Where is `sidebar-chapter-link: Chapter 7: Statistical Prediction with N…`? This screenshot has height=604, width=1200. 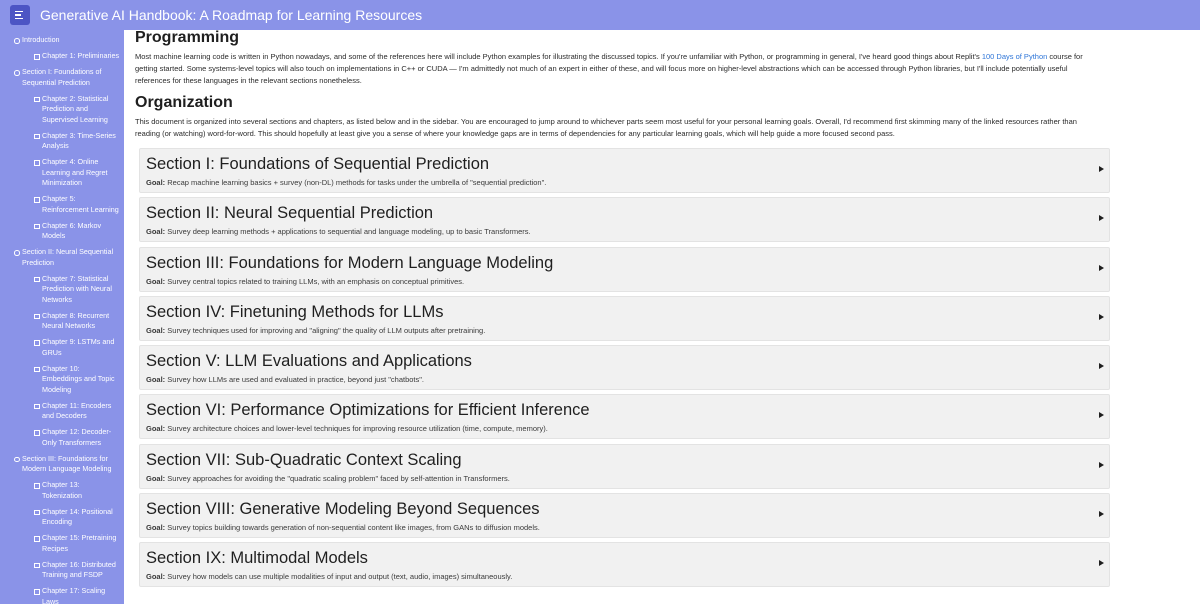
sidebar-chapter-link: Chapter 7: Statistical Prediction with N… is located at coordinates (62, 290).